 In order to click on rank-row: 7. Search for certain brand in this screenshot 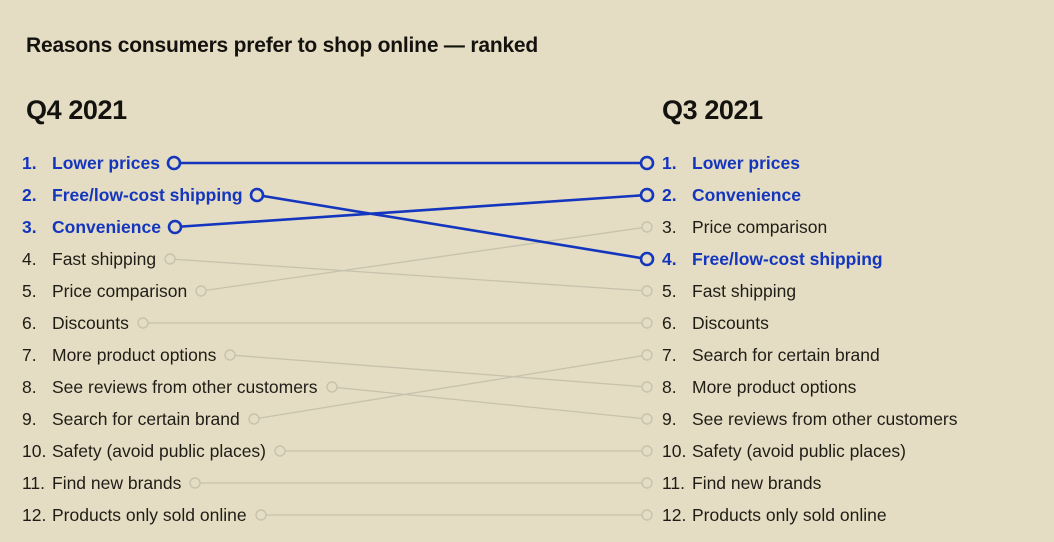, I will do `click(852, 355)`.